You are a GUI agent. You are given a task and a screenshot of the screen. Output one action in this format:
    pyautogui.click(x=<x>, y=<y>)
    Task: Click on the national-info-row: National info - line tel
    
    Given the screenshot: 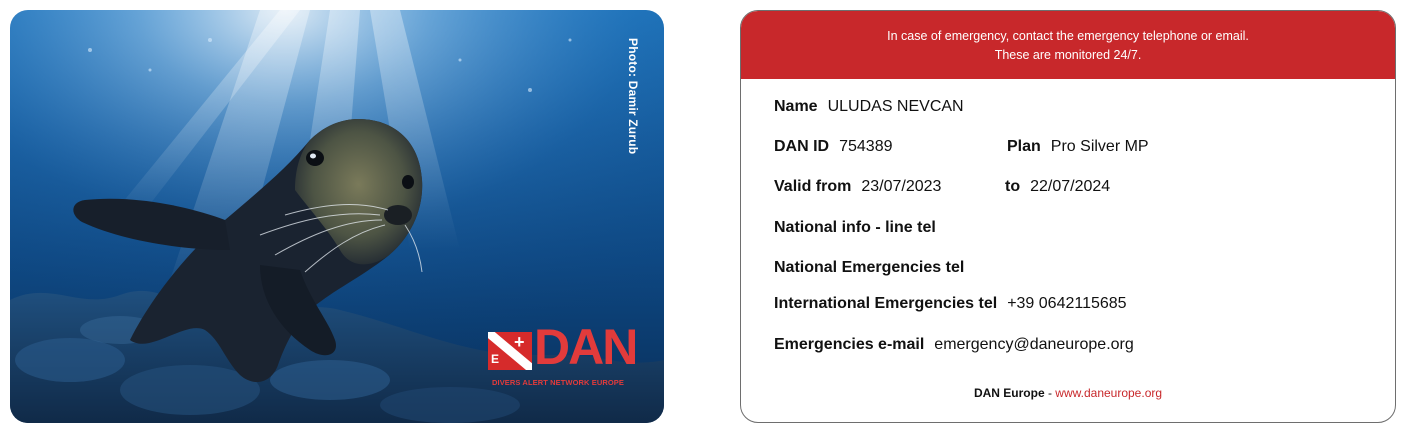 What is the action you would take?
    pyautogui.click(x=855, y=228)
    